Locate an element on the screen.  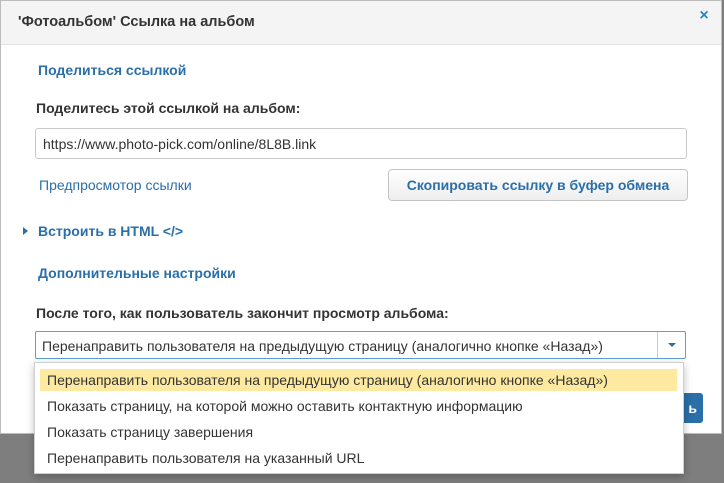
dropdown-option: Показать страницу завершения is located at coordinates (146, 432).